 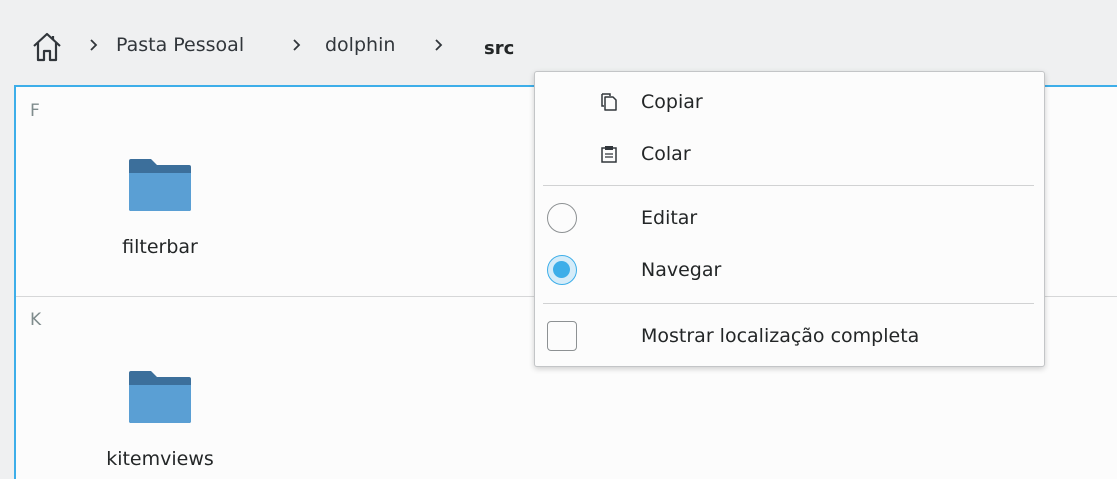 I want to click on home-icon, so click(x=47, y=47).